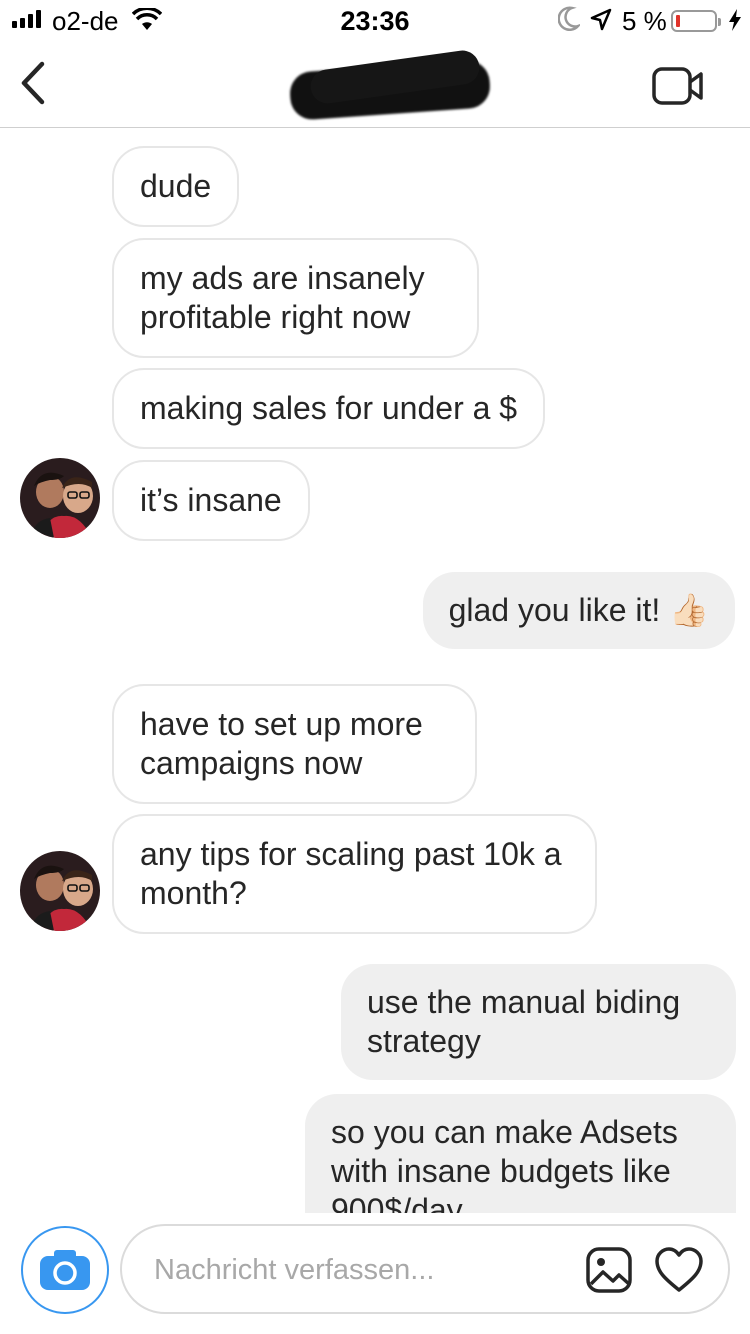  What do you see at coordinates (375, 20) in the screenshot?
I see `status-bar: o2-de 23:36 5 %` at bounding box center [375, 20].